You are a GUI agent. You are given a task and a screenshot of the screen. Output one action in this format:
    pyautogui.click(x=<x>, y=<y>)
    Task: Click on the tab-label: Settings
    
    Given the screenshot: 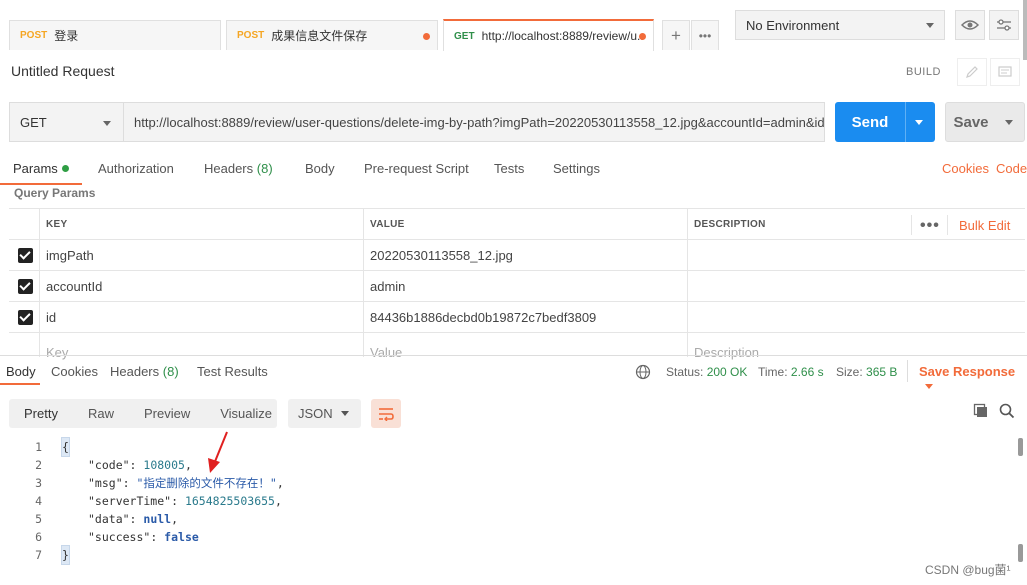 What is the action you would take?
    pyautogui.click(x=576, y=168)
    